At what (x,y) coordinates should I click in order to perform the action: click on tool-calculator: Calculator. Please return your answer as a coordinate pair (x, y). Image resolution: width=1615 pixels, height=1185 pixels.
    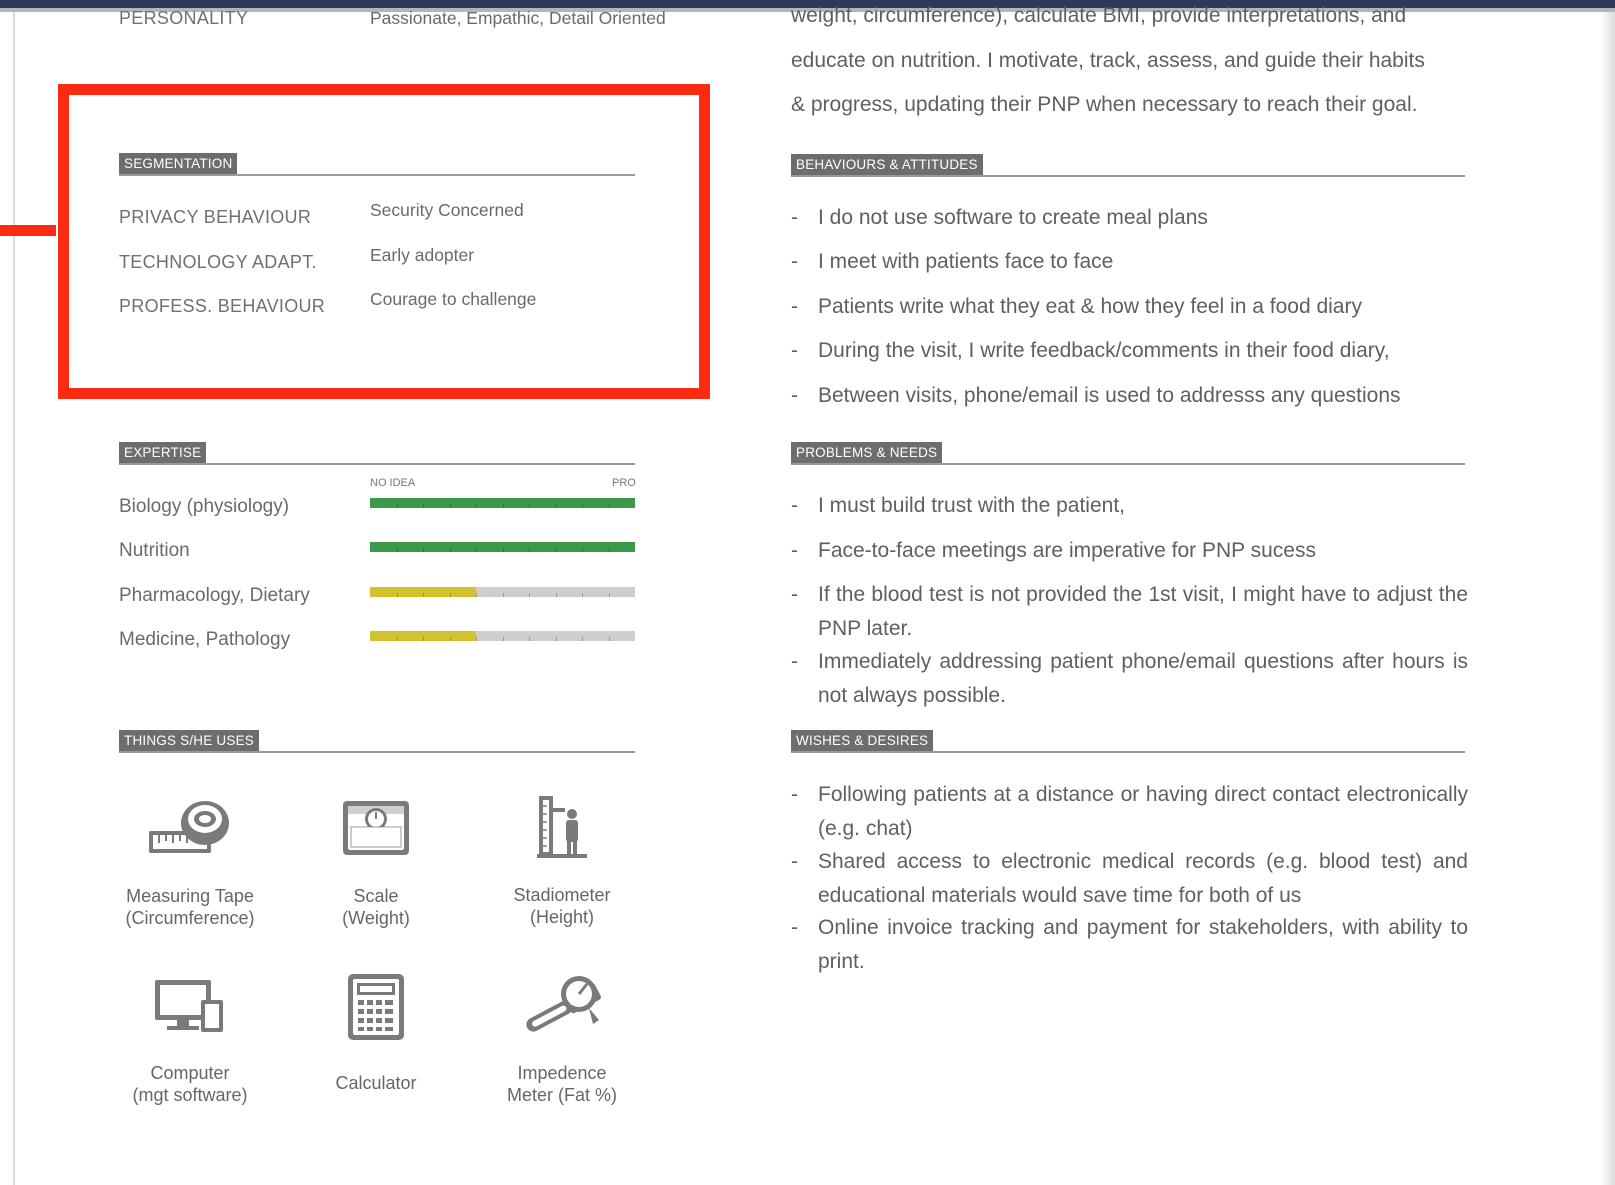
    Looking at the image, I should click on (376, 1033).